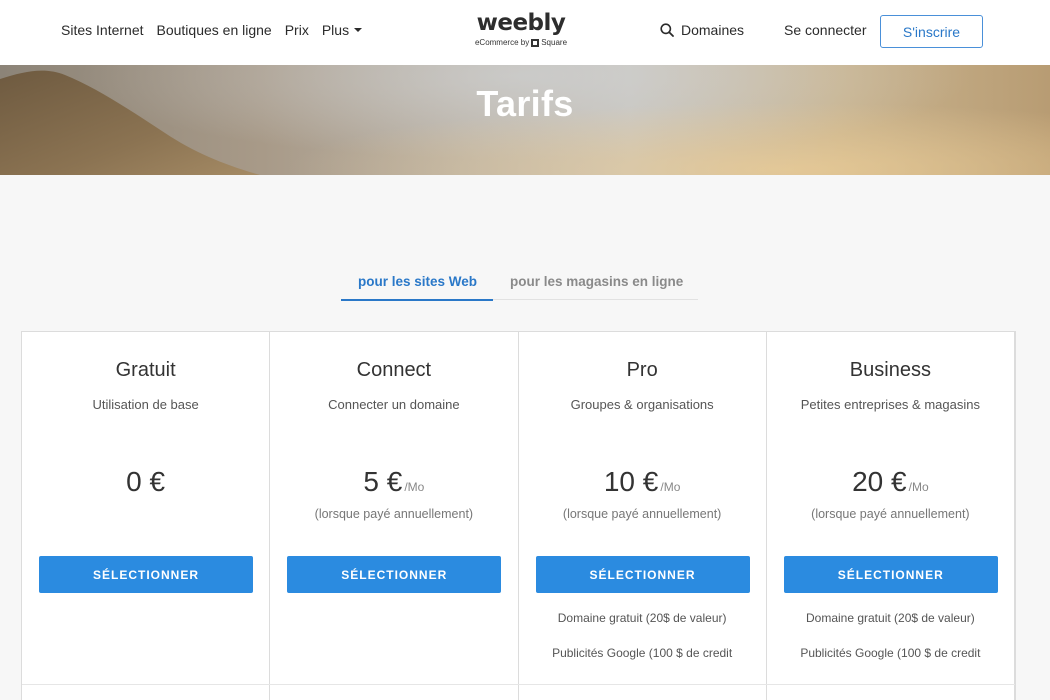  What do you see at coordinates (631, 481) in the screenshot?
I see `plan-price-amount: 10 €` at bounding box center [631, 481].